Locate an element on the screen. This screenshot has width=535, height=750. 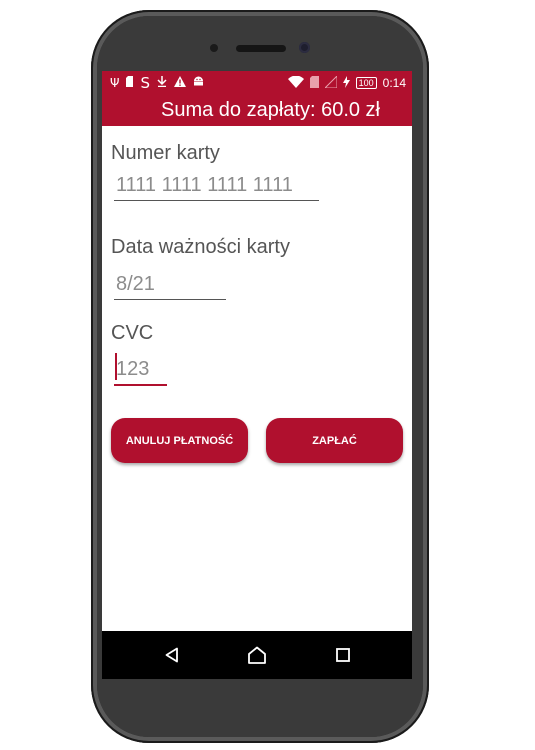
proximity-sensor is located at coordinates (214, 48).